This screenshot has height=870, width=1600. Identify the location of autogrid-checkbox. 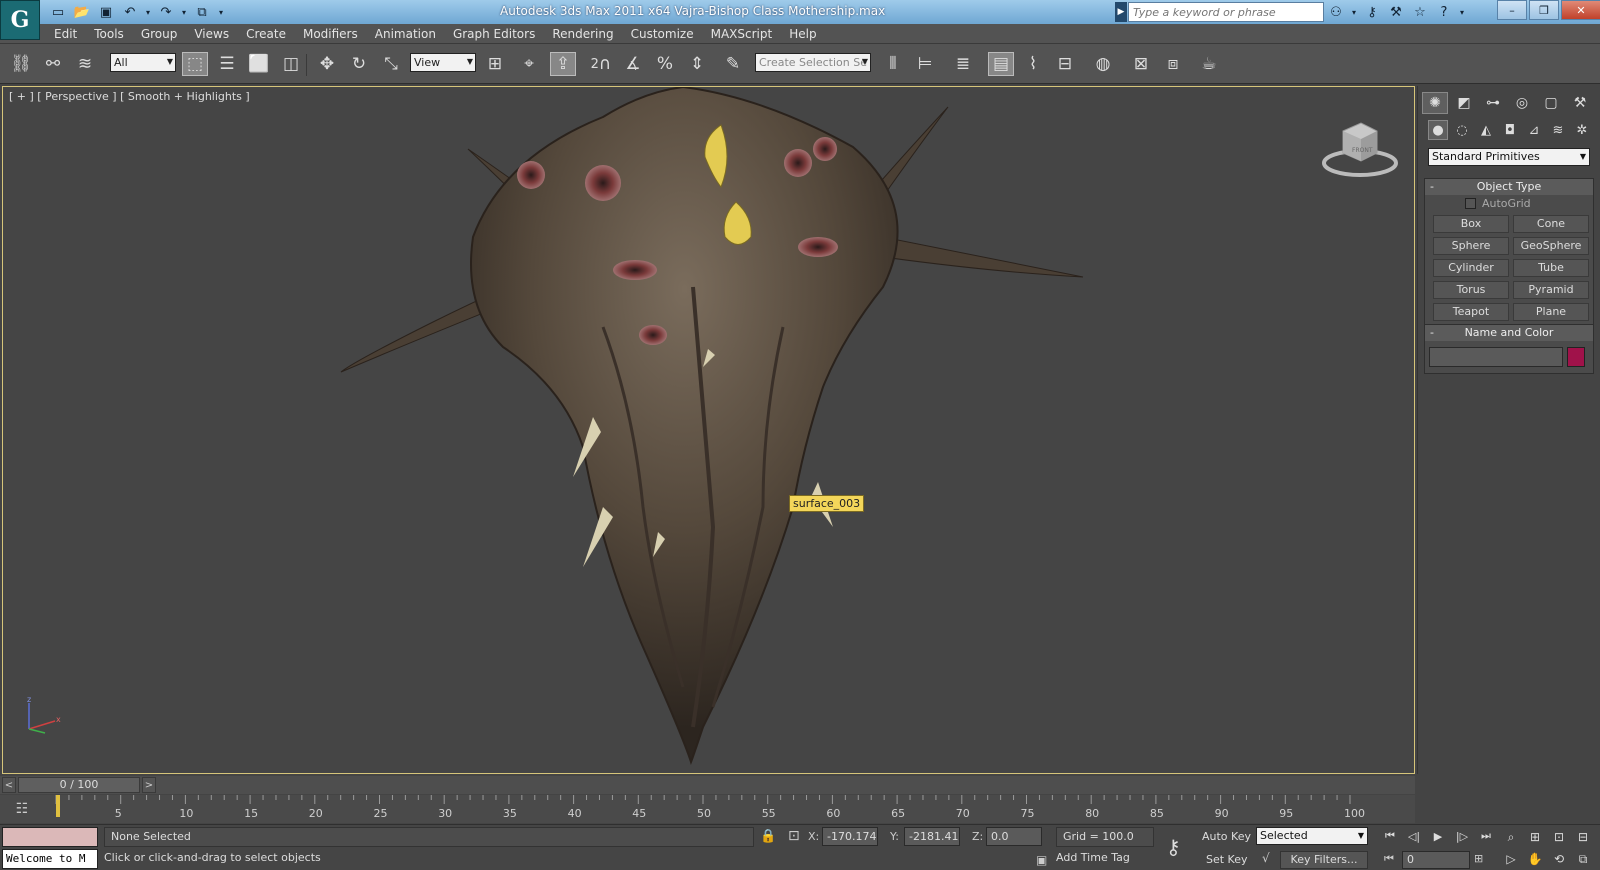
(1470, 203).